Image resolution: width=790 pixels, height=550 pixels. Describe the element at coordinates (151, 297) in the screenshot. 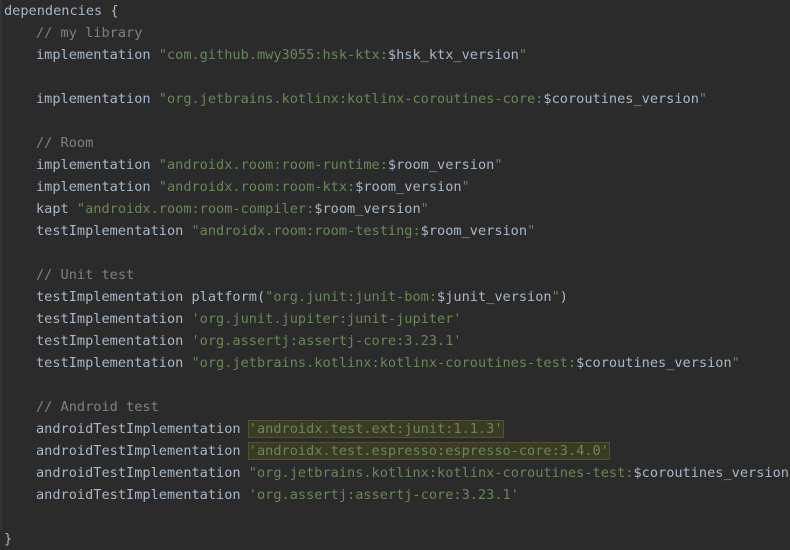

I see `code-token: testImplementation platform(` at that location.